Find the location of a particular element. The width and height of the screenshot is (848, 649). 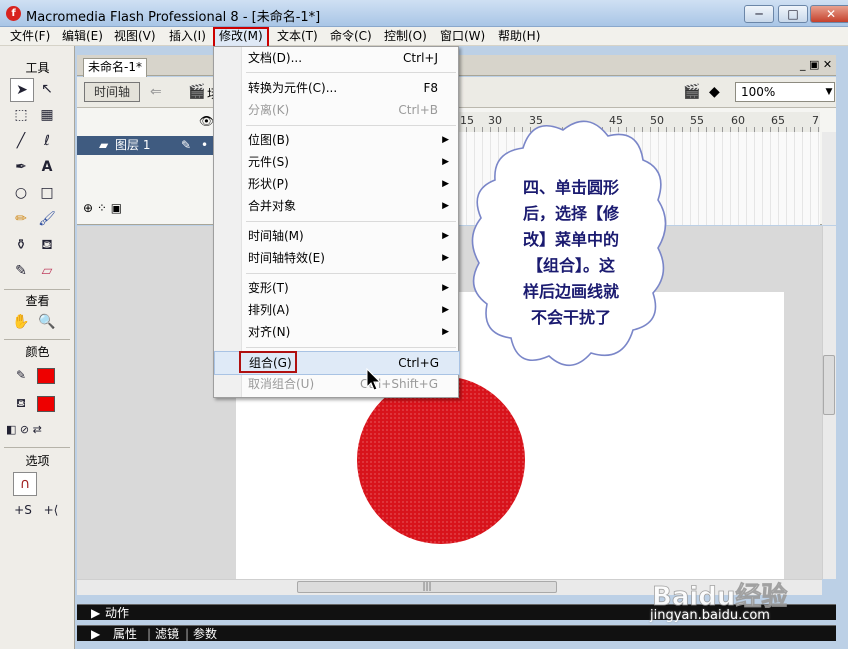

selection-tool-icon: ➤ is located at coordinates (22, 90).